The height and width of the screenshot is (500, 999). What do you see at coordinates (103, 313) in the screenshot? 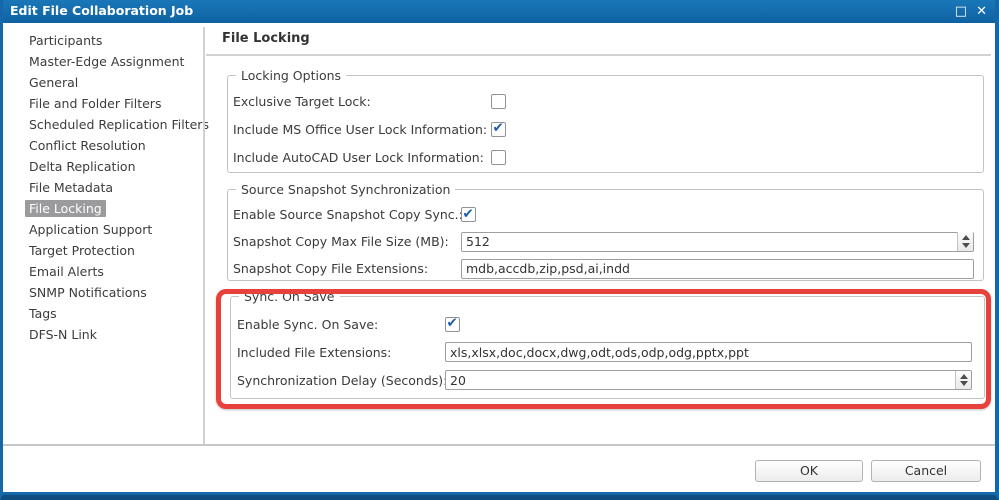
I see `sidebar-item-tags: Tags` at bounding box center [103, 313].